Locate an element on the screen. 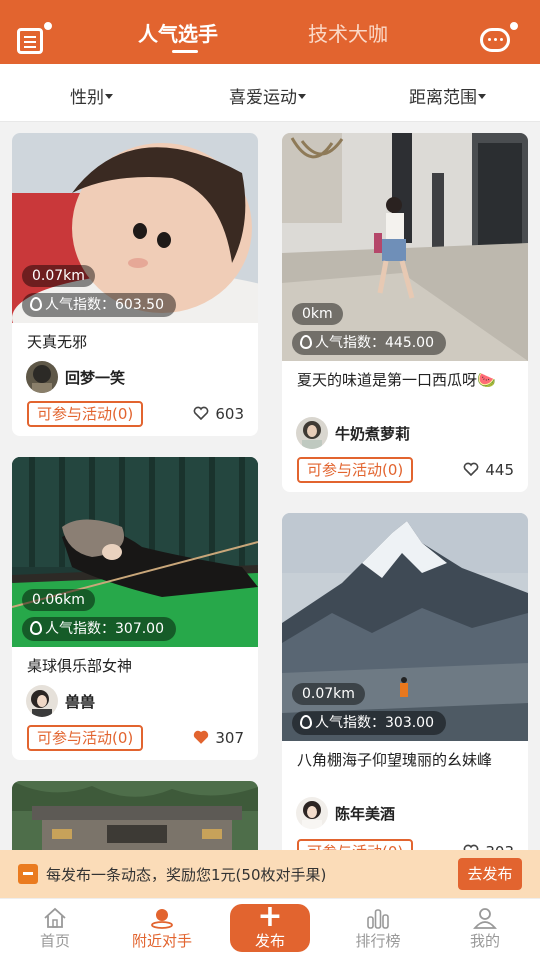 This screenshot has height=960, width=540. like-counter: 307 is located at coordinates (218, 738).